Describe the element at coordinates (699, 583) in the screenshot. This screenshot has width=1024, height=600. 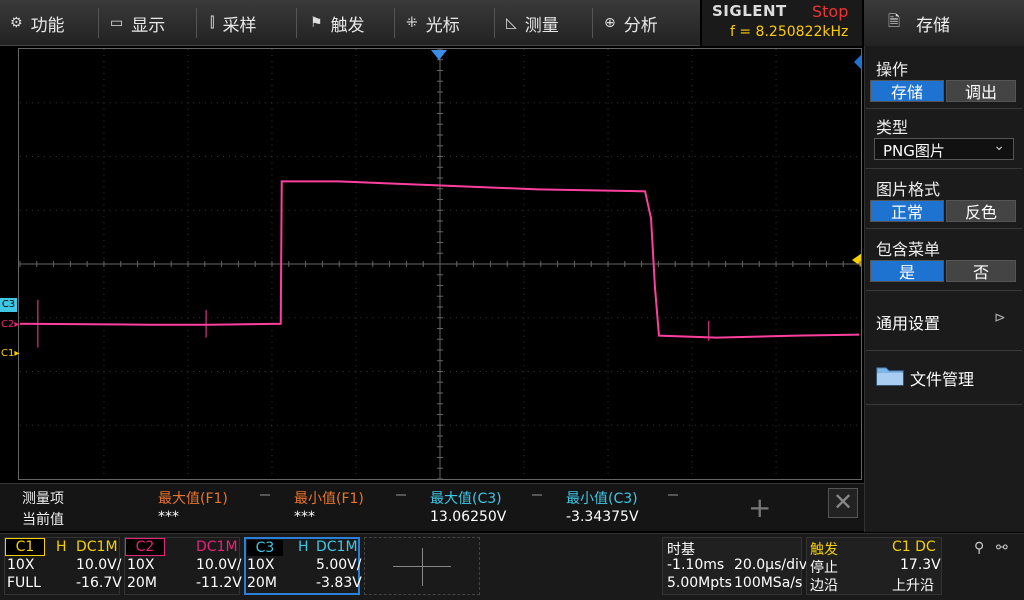
I see `memory-depth: 5.00Mpts` at that location.